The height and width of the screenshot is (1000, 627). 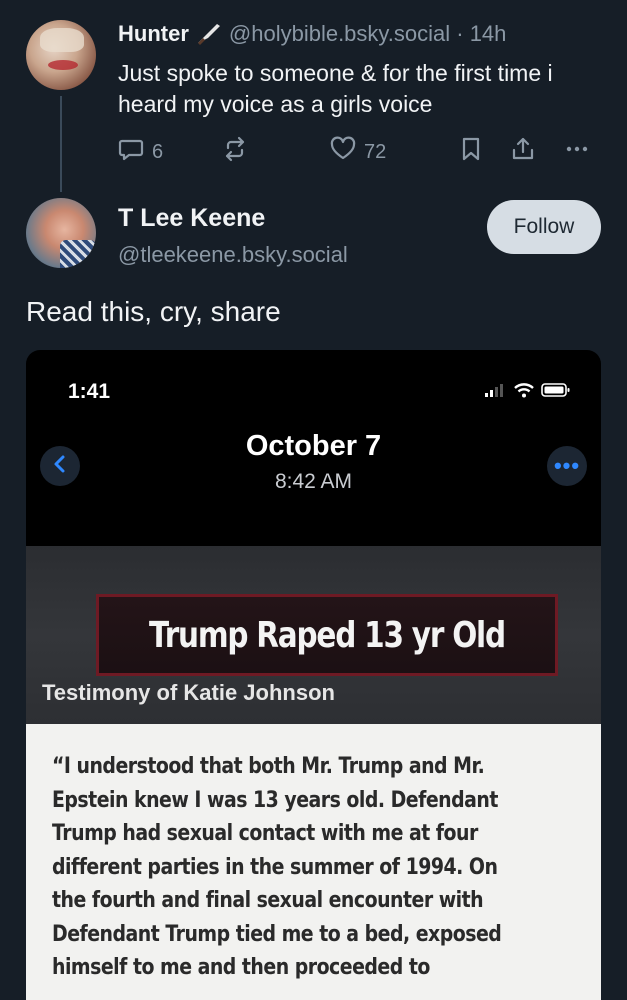 I want to click on handle: @tleekeene.bsky.social, so click(x=233, y=255).